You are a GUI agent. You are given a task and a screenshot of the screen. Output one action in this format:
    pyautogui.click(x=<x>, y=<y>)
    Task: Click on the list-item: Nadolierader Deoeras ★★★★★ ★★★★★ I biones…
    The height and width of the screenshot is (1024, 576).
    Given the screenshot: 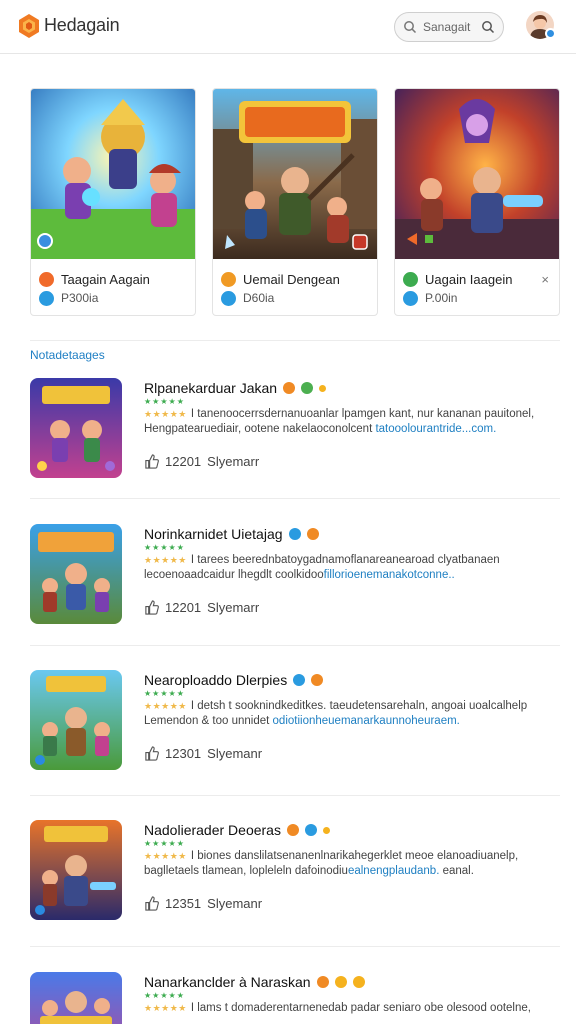 What is the action you would take?
    pyautogui.click(x=295, y=875)
    